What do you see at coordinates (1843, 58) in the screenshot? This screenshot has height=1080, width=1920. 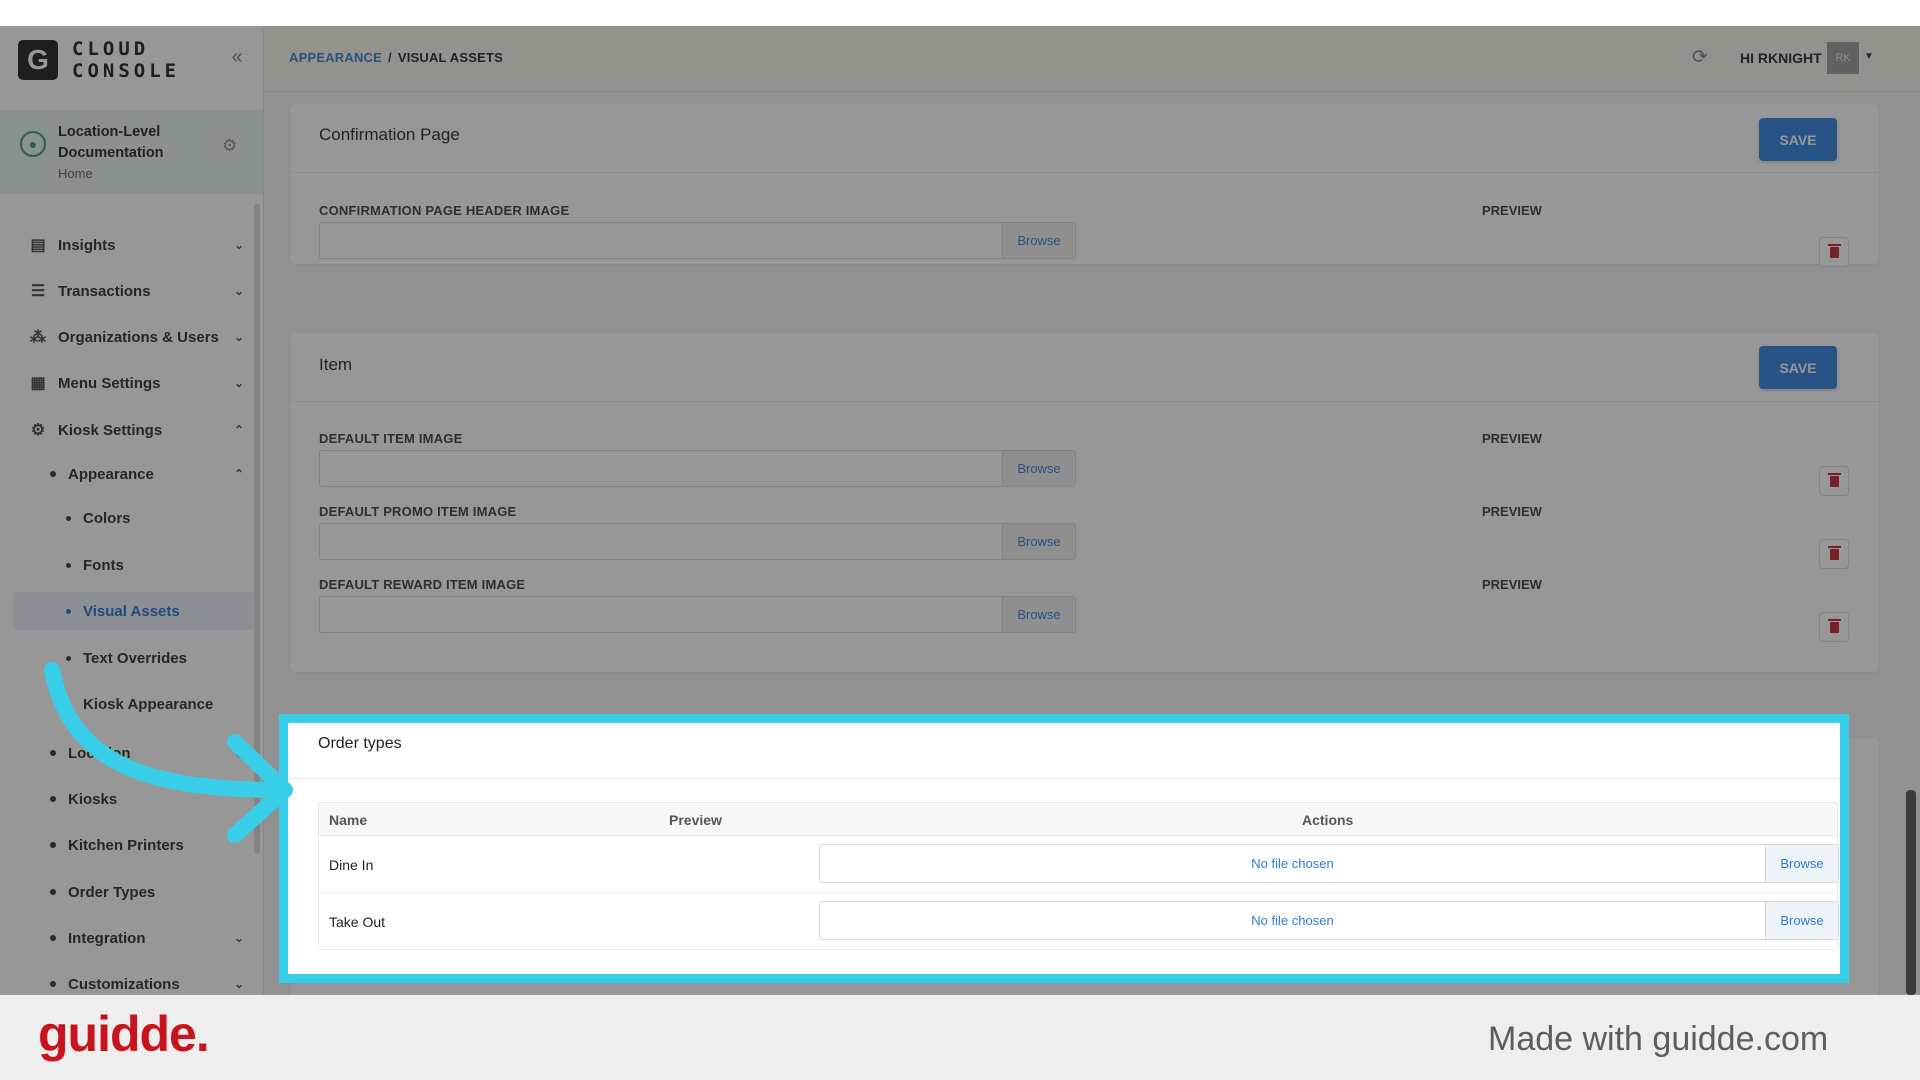 I see `avatar: RK` at bounding box center [1843, 58].